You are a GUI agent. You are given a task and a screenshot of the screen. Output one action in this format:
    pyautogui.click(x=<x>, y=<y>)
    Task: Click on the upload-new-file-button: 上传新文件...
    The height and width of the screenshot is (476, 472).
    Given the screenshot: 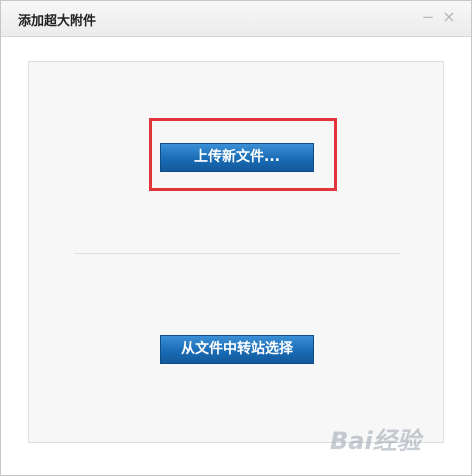 What is the action you would take?
    pyautogui.click(x=237, y=157)
    